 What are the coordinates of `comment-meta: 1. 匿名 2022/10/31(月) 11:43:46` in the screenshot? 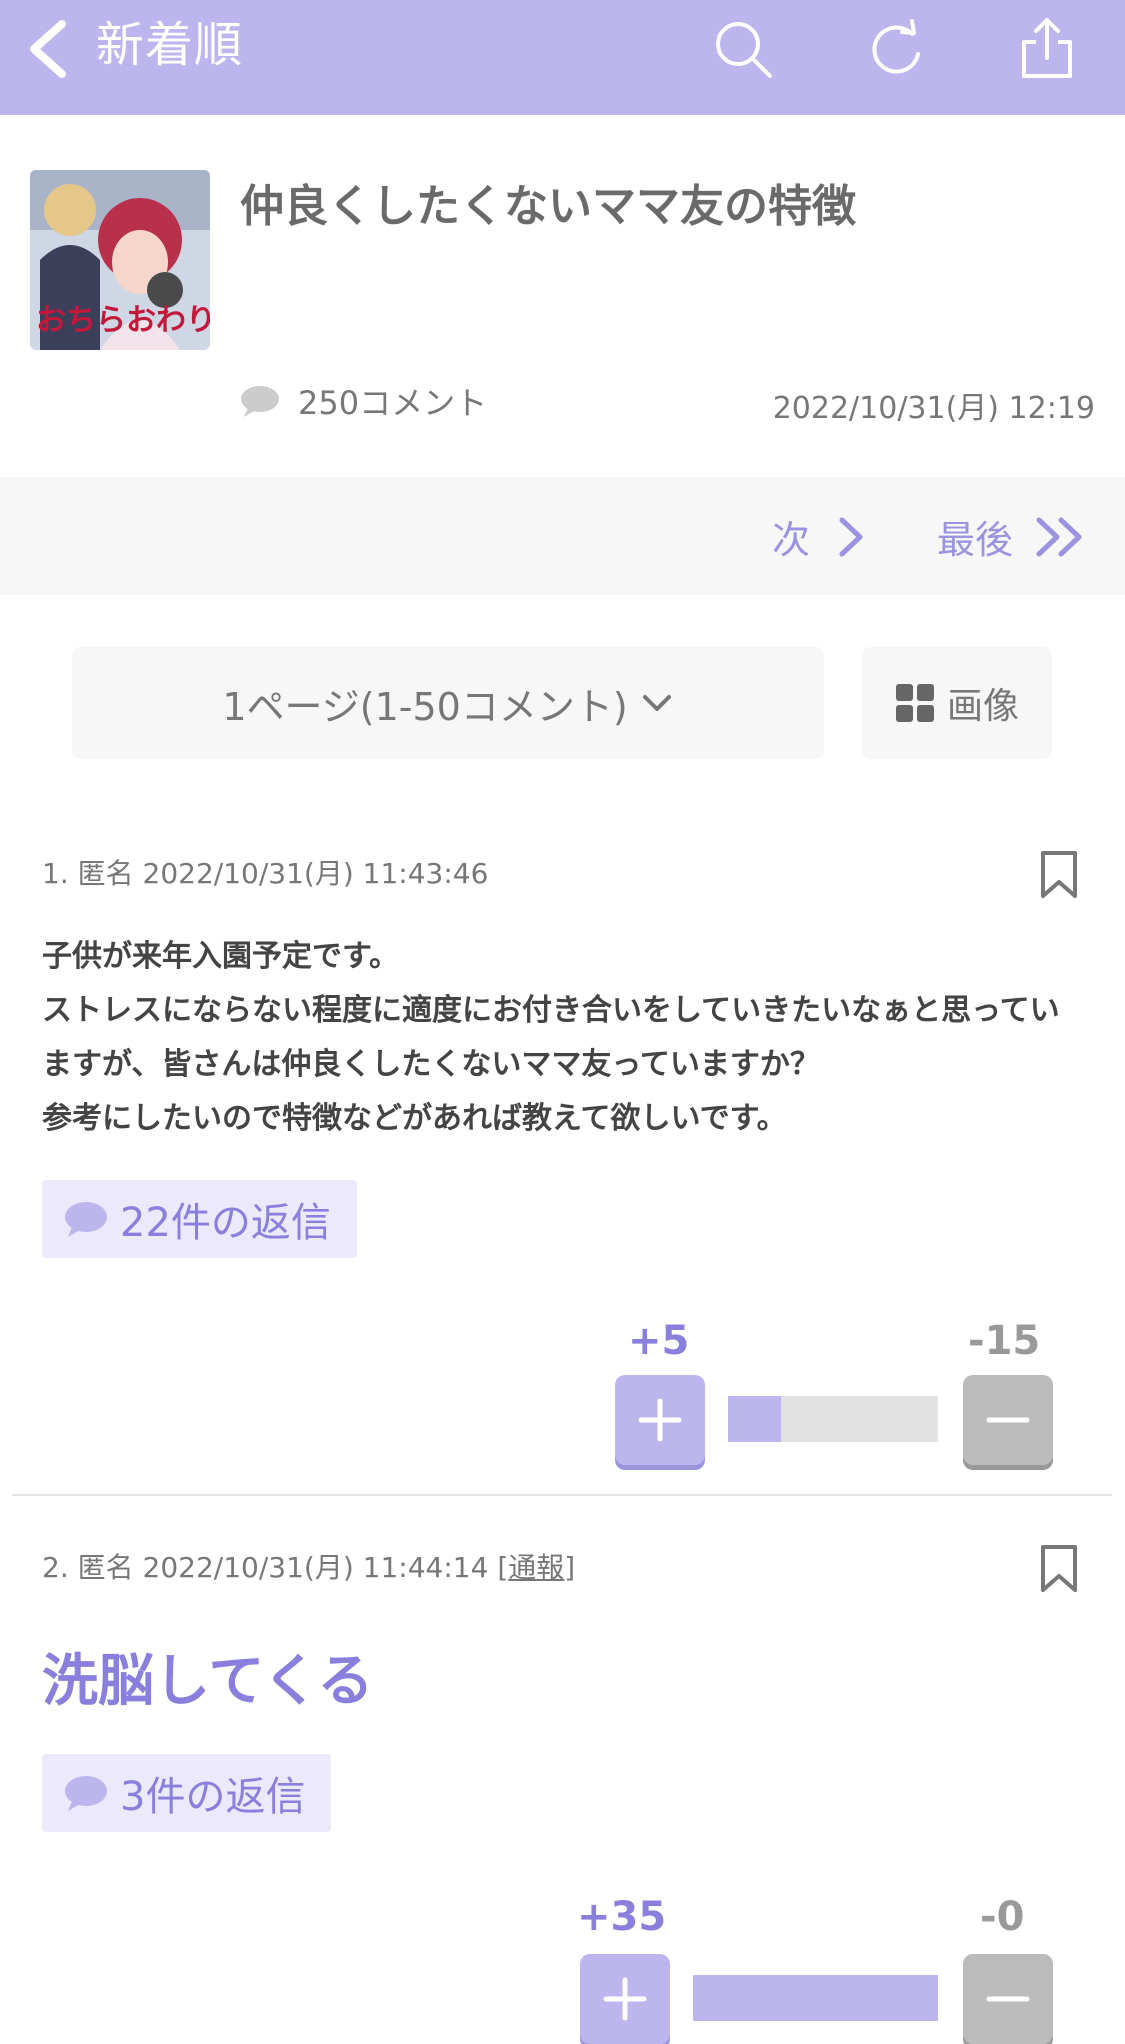 It's located at (265, 873).